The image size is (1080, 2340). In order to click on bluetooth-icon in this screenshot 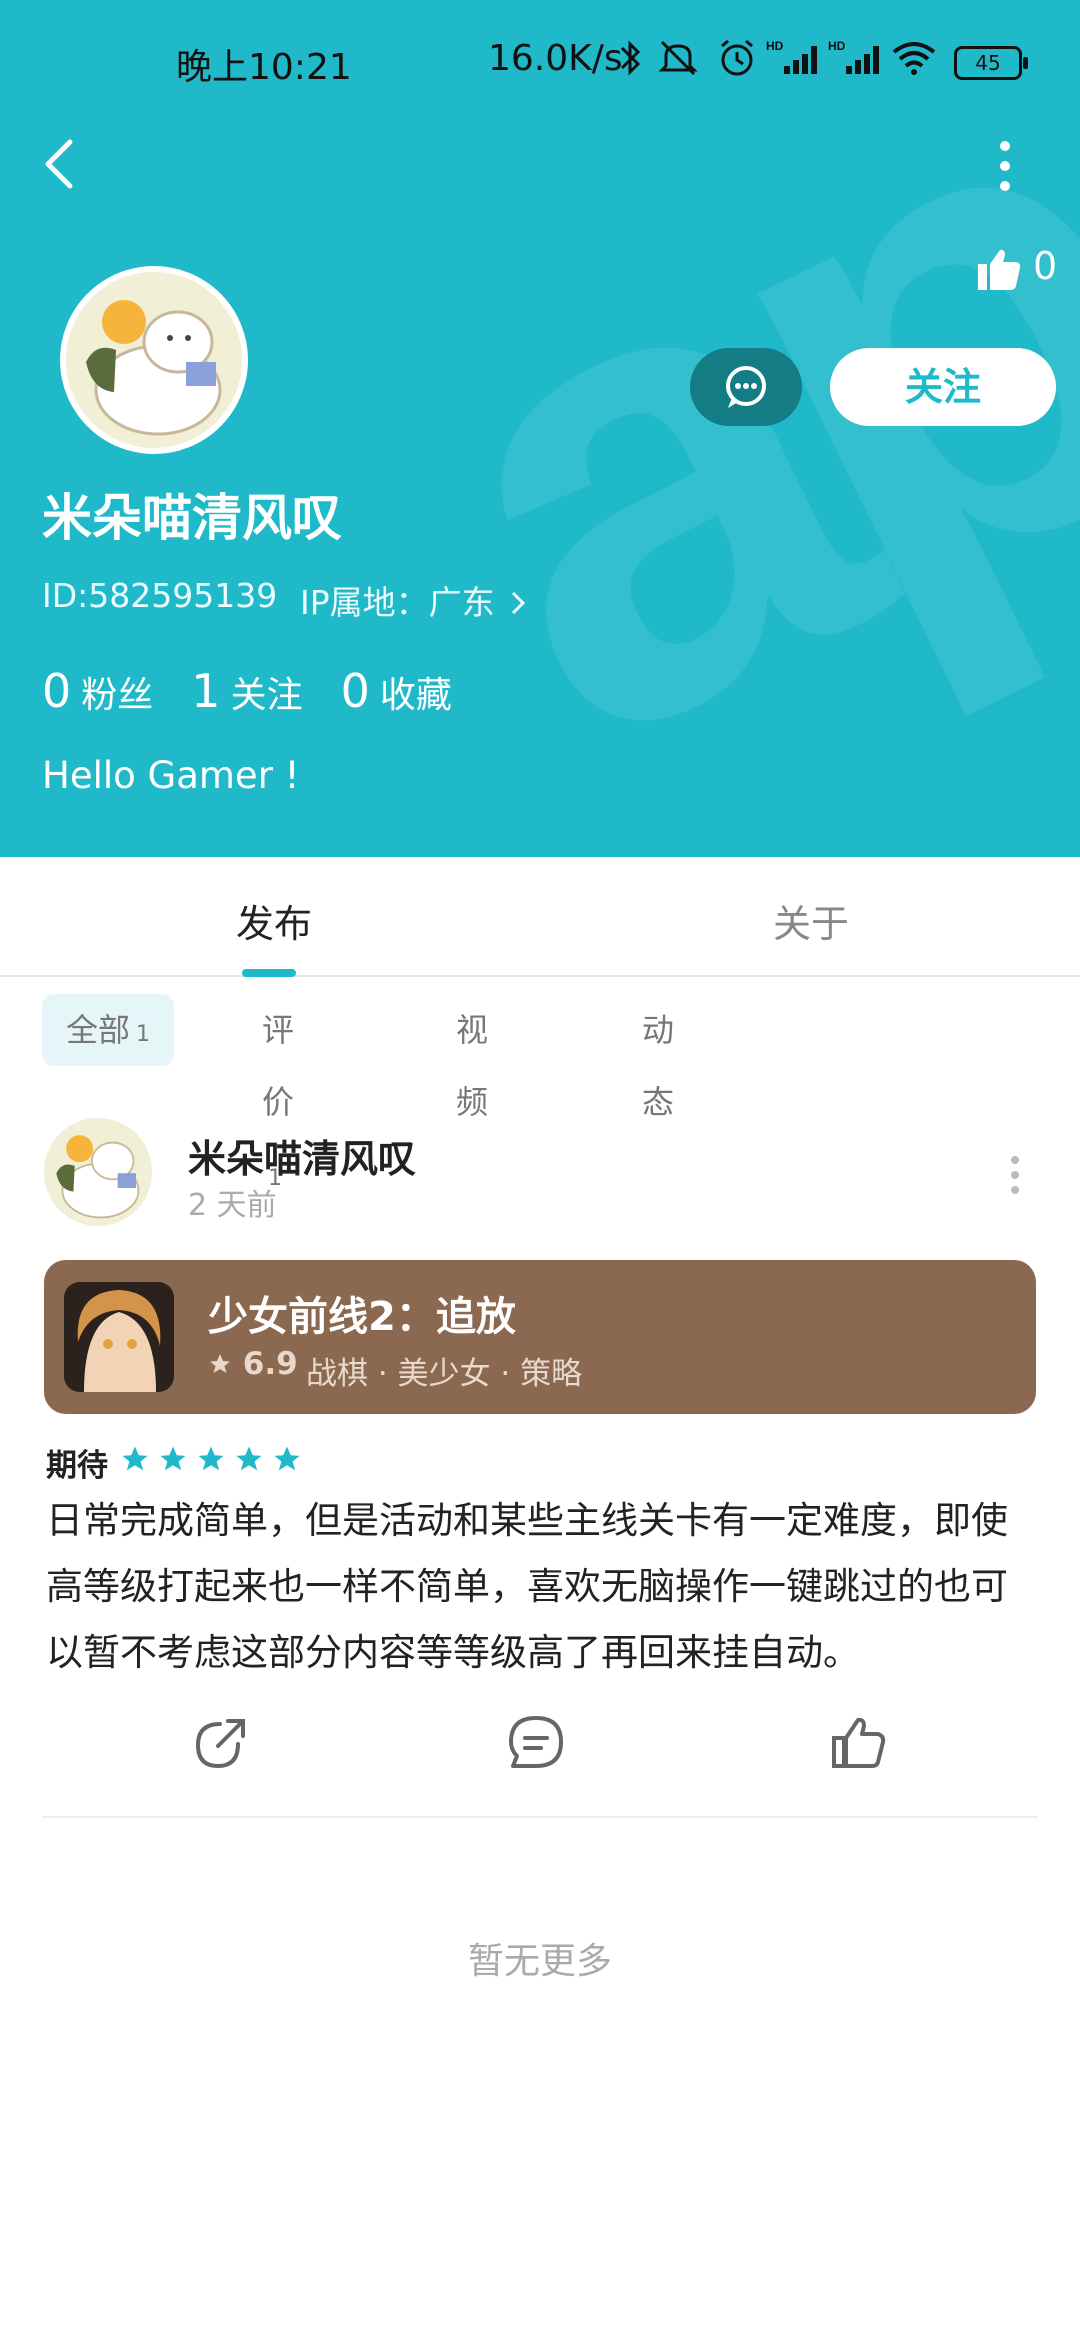, I will do `click(630, 58)`.